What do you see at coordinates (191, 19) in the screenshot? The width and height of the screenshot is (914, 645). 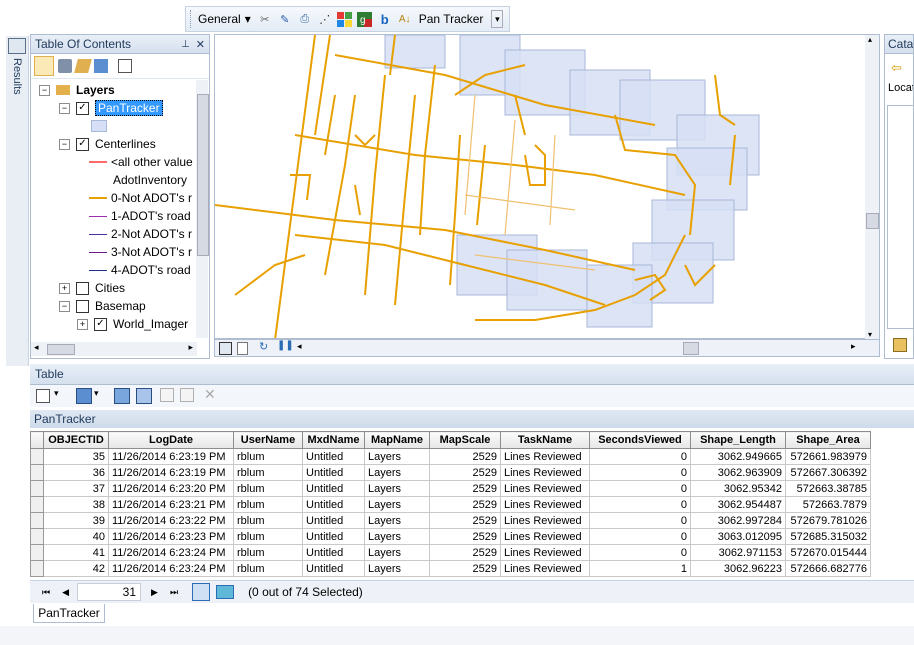 I see `toolbar-grip` at bounding box center [191, 19].